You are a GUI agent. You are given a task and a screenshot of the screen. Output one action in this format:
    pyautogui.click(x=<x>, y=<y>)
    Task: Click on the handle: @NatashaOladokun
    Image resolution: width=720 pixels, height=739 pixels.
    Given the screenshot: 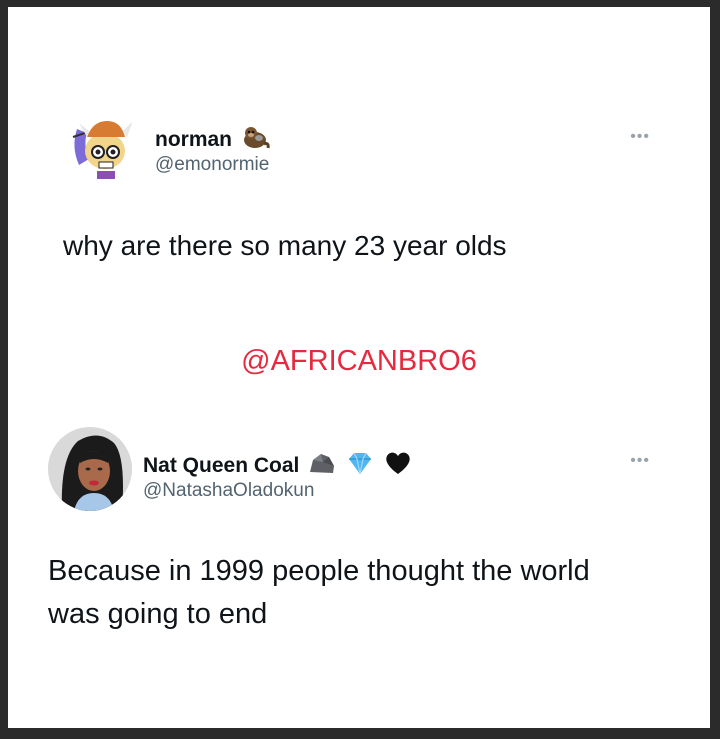 What is the action you would take?
    pyautogui.click(x=228, y=491)
    